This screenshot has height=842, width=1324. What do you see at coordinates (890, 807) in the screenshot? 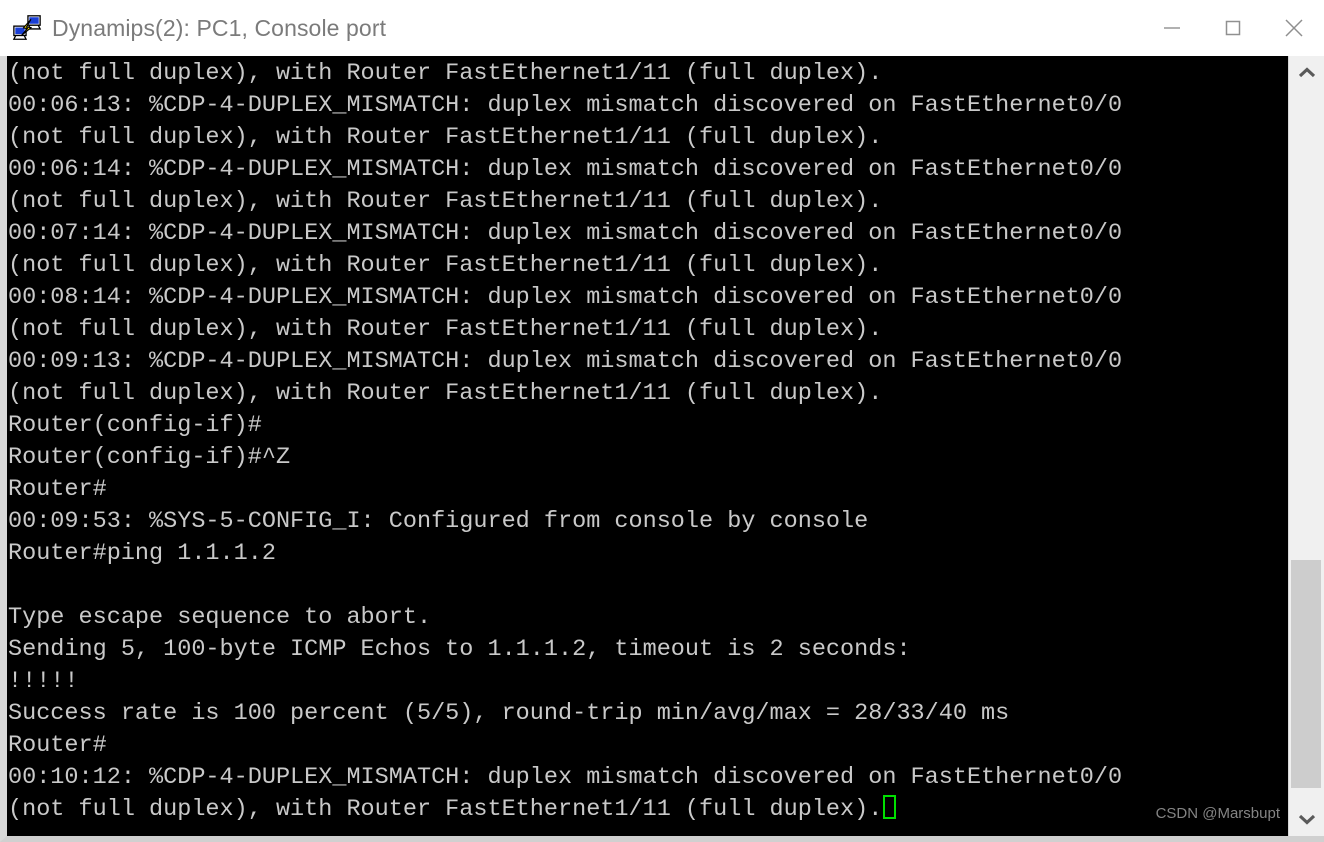
I see `text-cursor` at bounding box center [890, 807].